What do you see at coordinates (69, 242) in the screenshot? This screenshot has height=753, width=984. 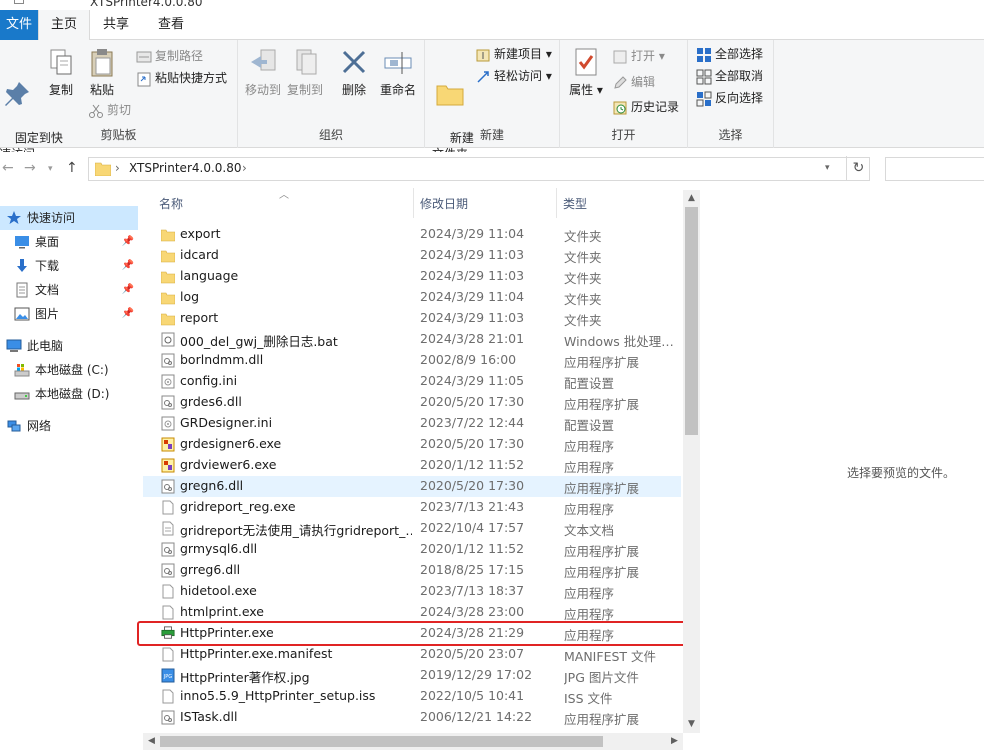 I see `nav-item-desktop: 桌面 📌` at bounding box center [69, 242].